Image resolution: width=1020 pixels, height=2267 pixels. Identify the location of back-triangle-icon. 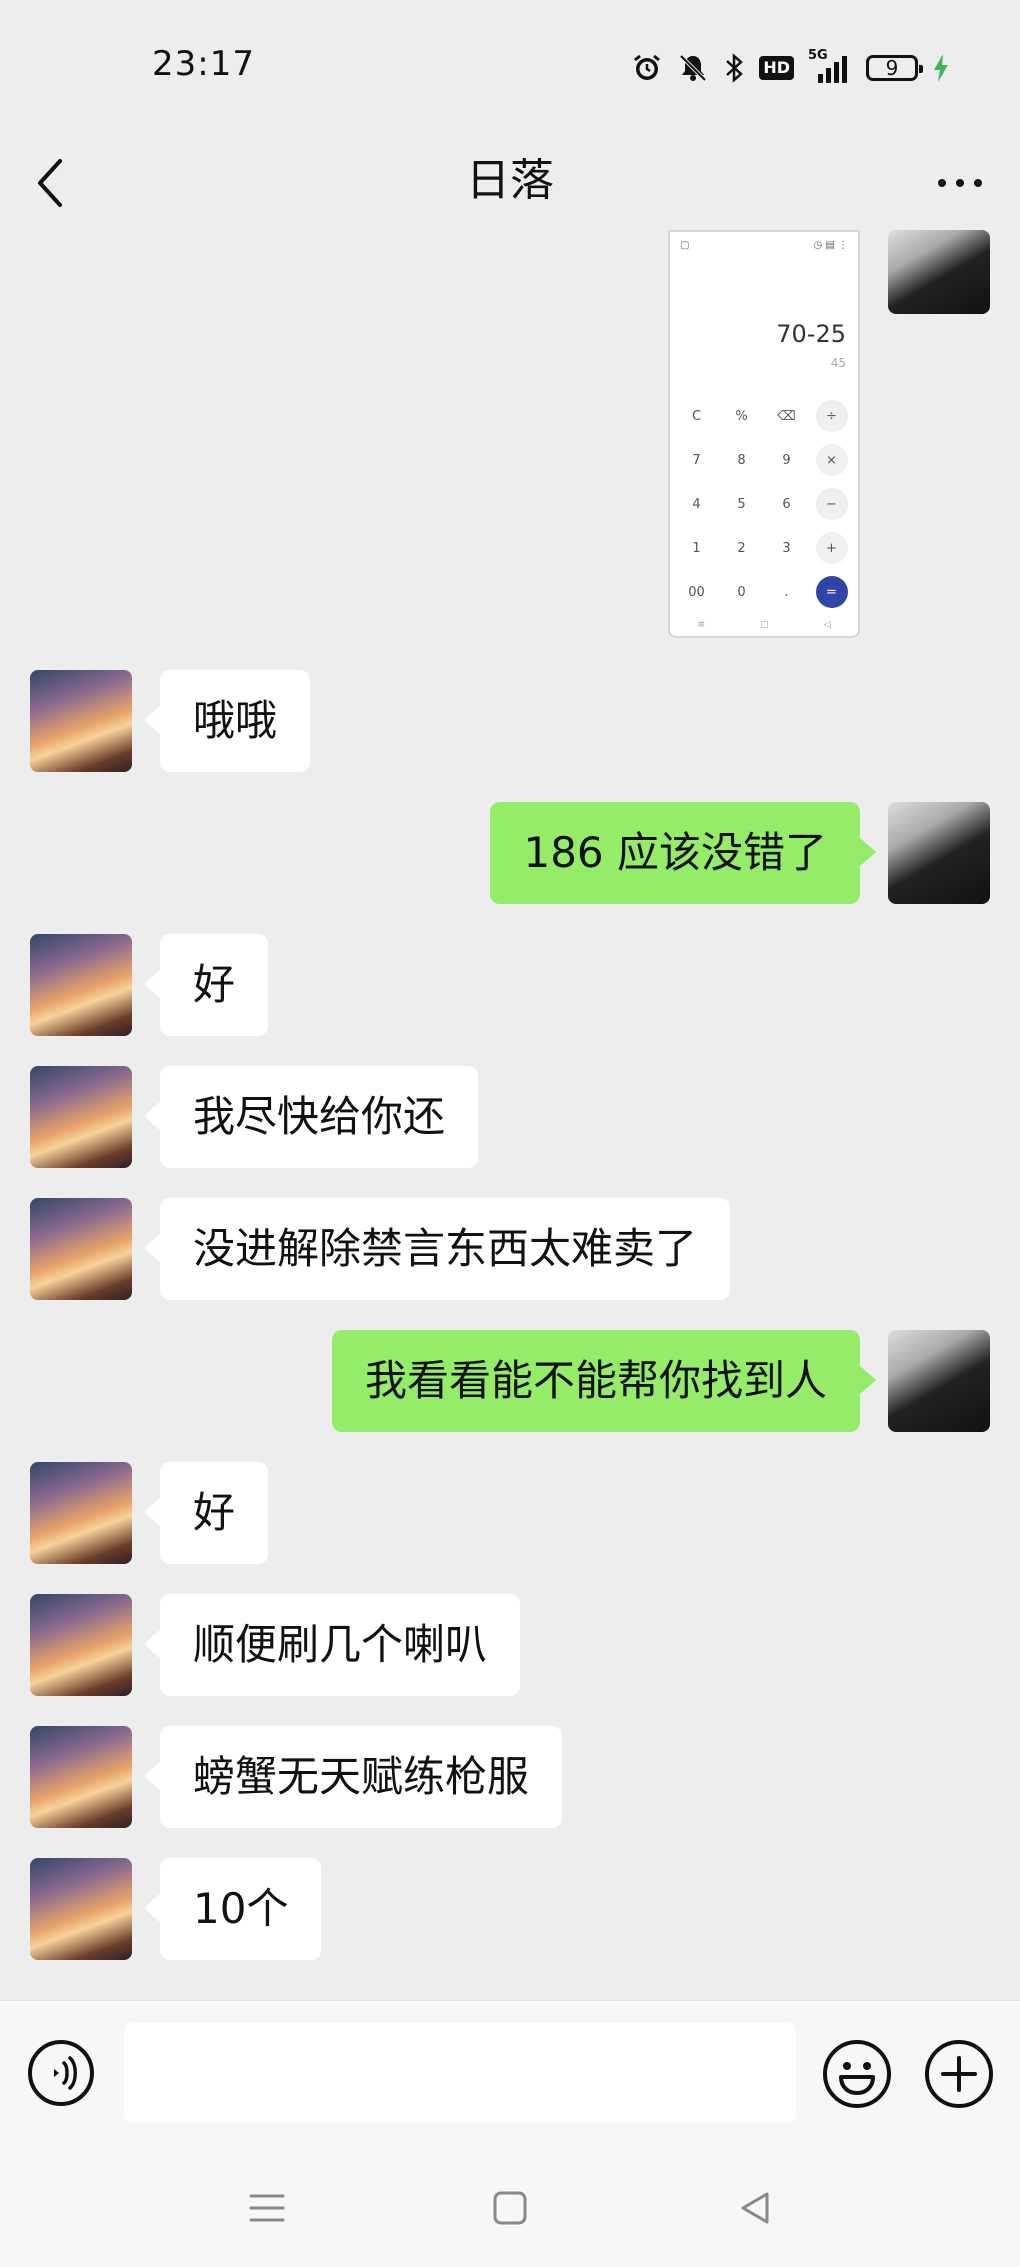
(755, 2208).